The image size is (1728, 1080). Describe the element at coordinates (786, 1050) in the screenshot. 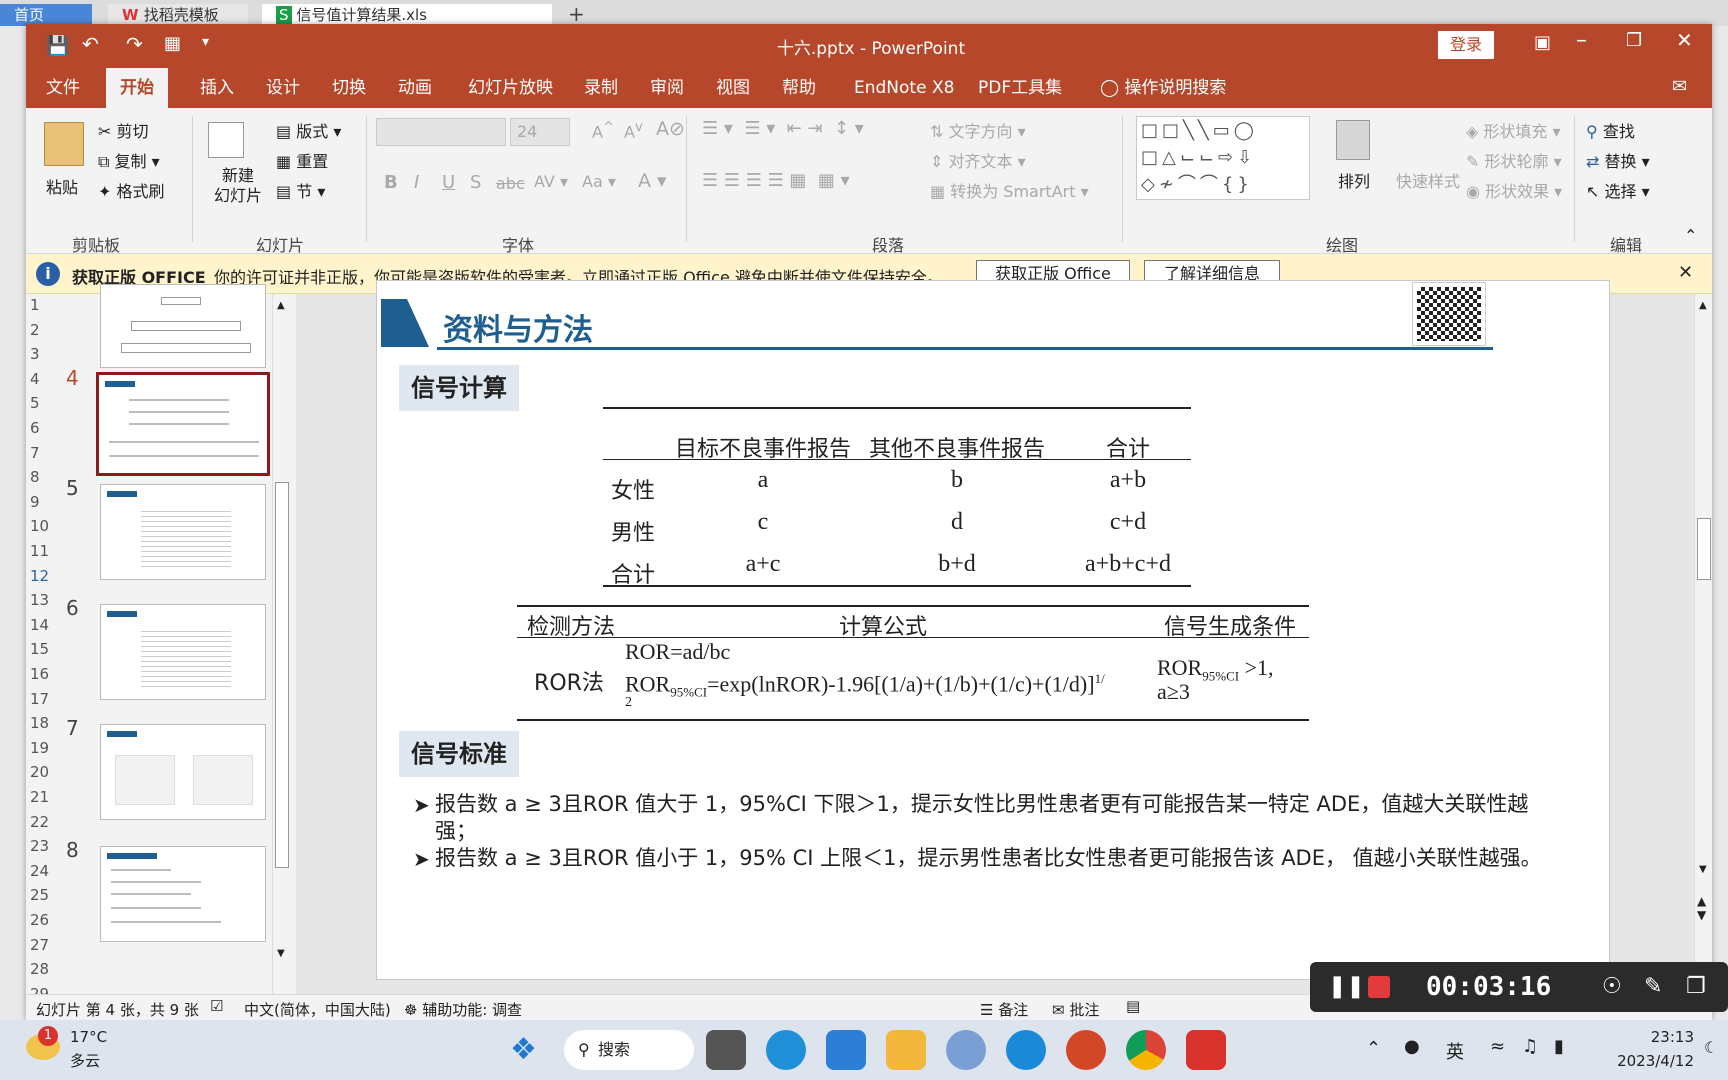

I see `edge-icon` at that location.